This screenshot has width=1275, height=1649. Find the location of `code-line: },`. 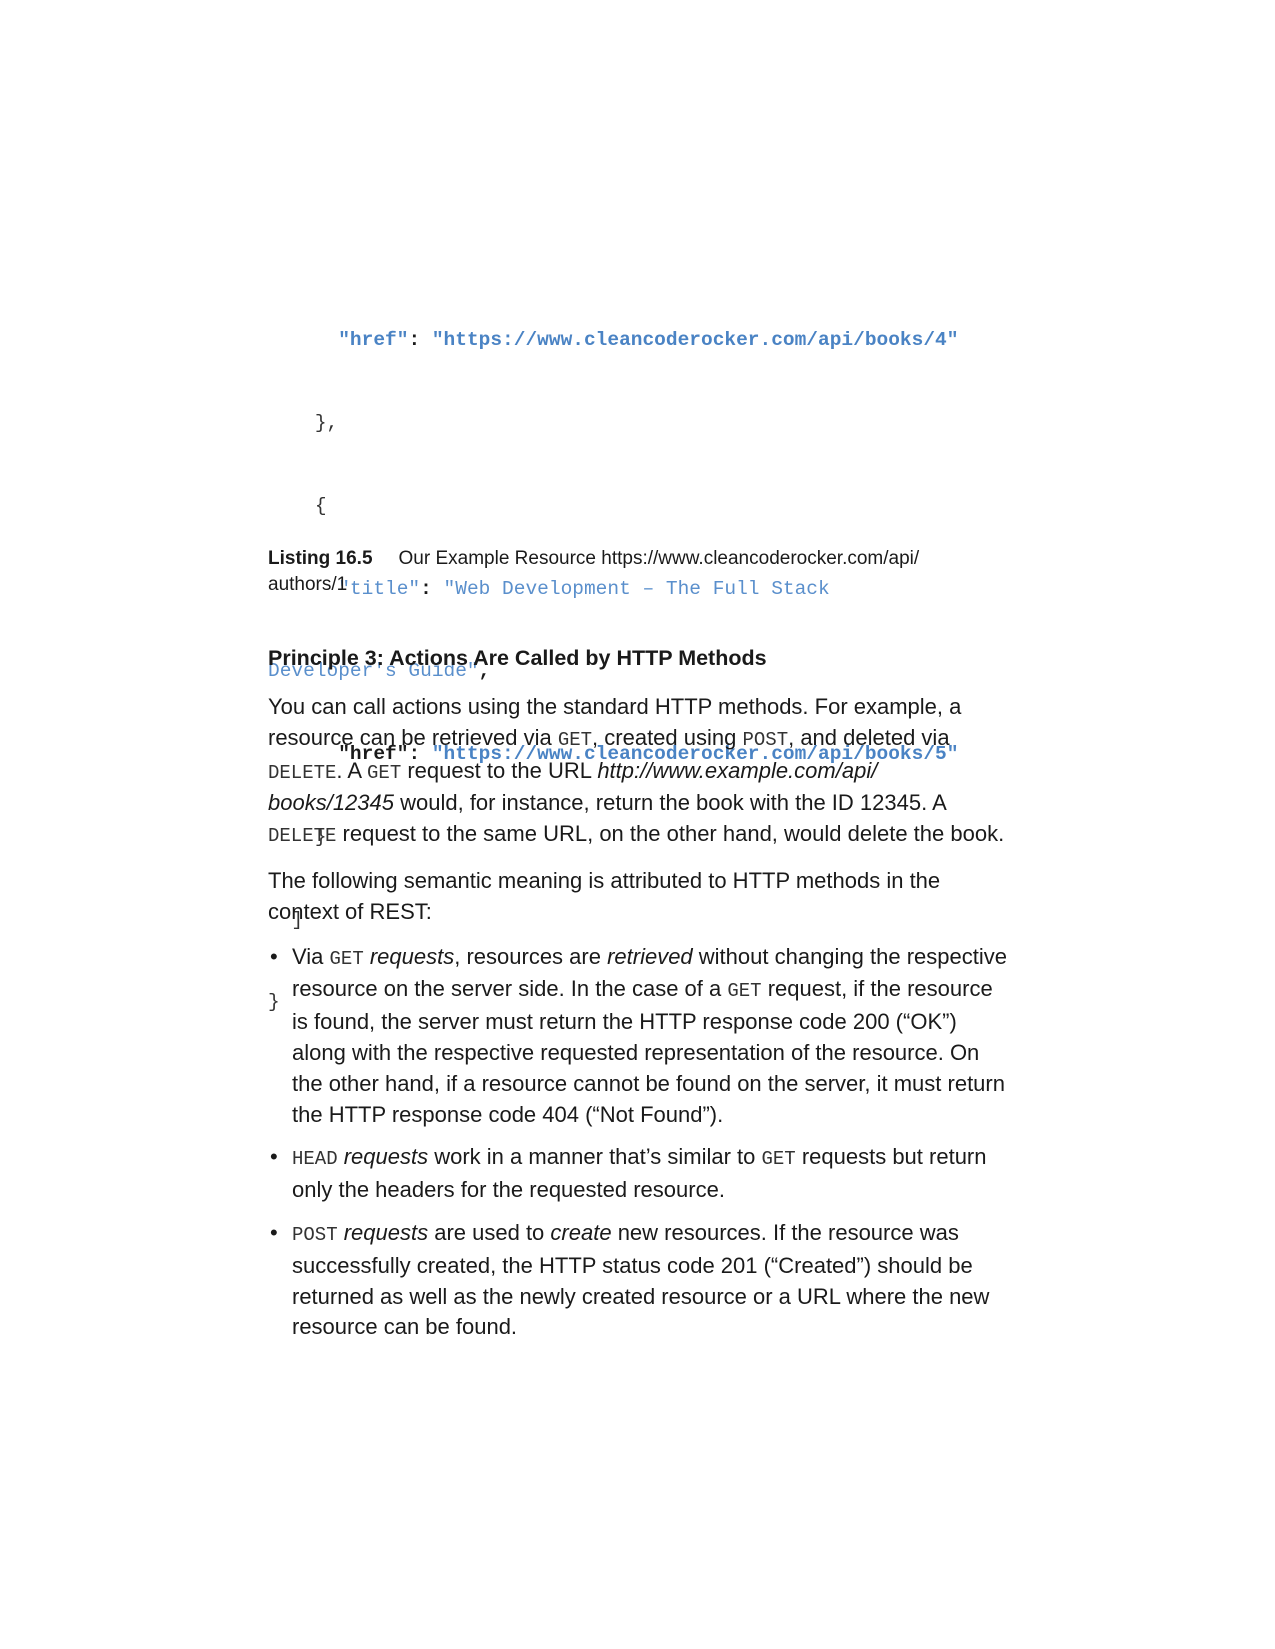

code-line: }, is located at coordinates (638, 424).